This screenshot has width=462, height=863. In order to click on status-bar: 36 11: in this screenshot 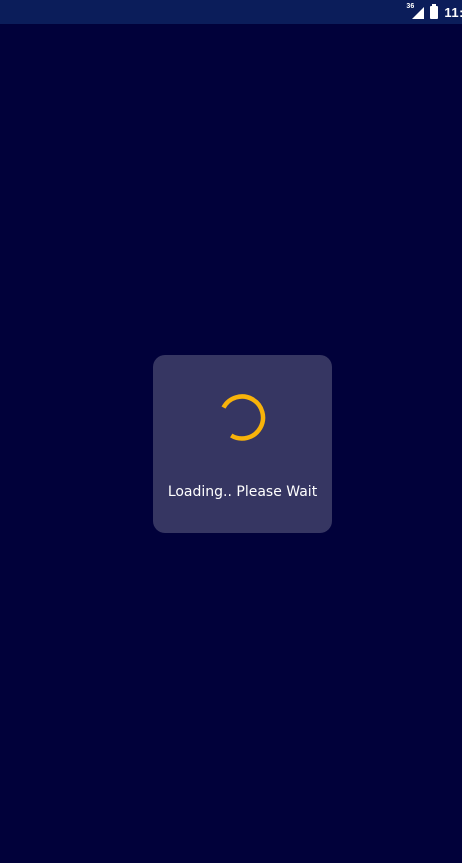, I will do `click(231, 12)`.